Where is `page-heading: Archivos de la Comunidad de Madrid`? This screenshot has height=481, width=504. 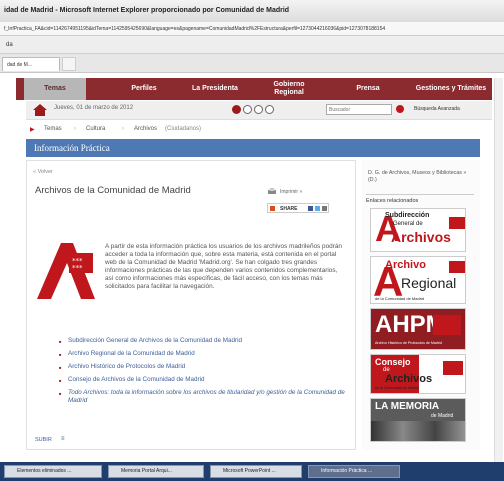
page-heading: Archivos de la Comunidad de Madrid is located at coordinates (113, 190).